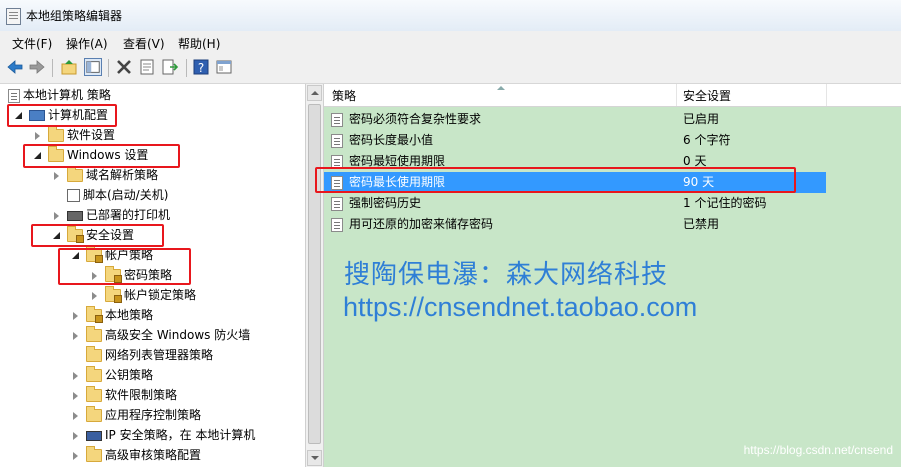 Image resolution: width=901 pixels, height=467 pixels. Describe the element at coordinates (612, 95) in the screenshot. I see `list-header: 策略 安全设置` at that location.